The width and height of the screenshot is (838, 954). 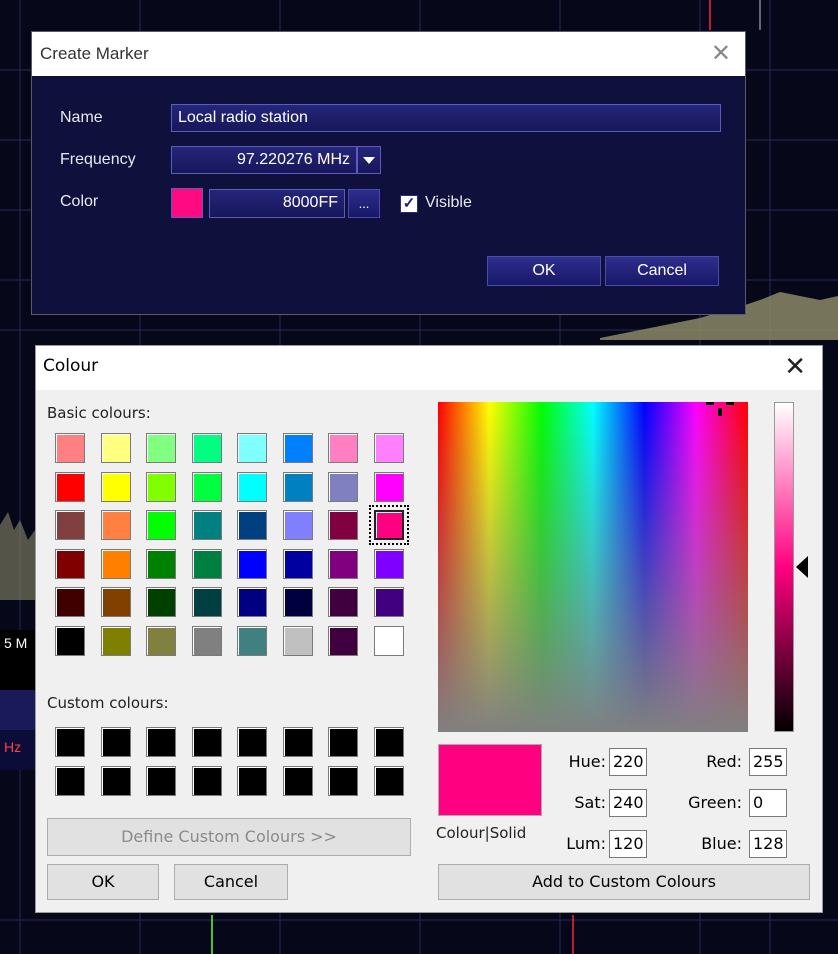 I want to click on luminance-slider, so click(x=784, y=567).